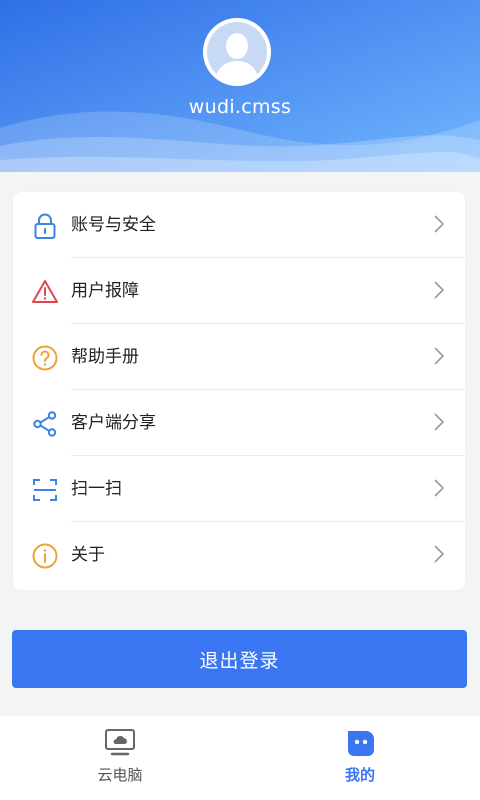 Image resolution: width=480 pixels, height=800 pixels. I want to click on menu-item-label: 用户报障, so click(105, 291).